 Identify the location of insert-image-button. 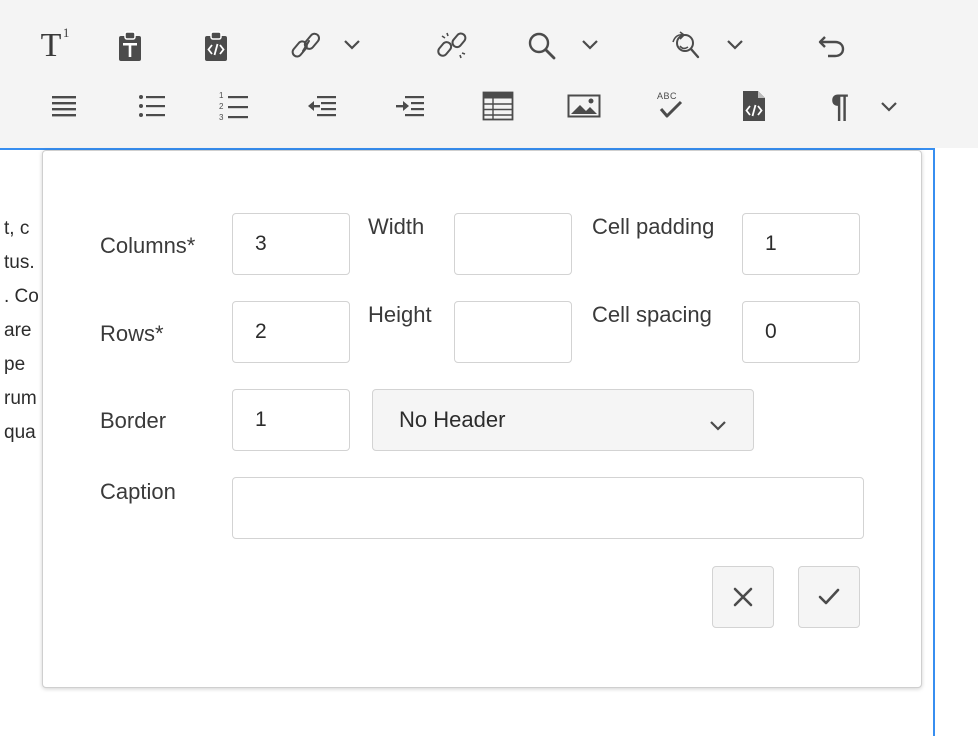
(584, 106).